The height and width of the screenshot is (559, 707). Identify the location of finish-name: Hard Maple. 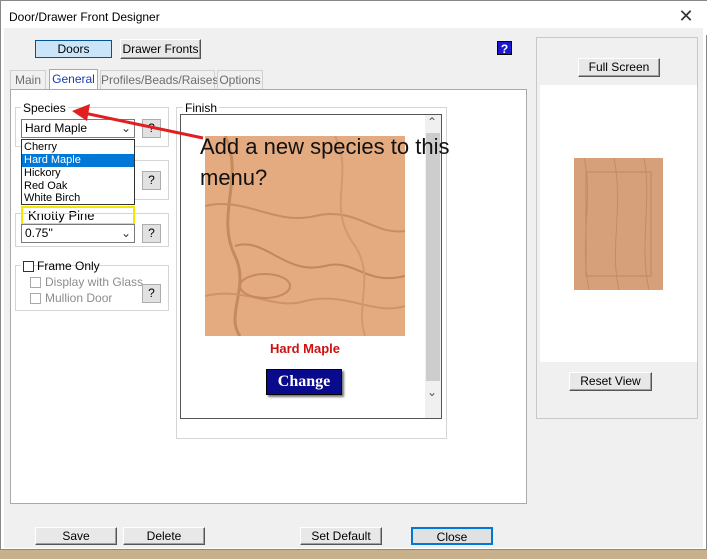
(305, 348).